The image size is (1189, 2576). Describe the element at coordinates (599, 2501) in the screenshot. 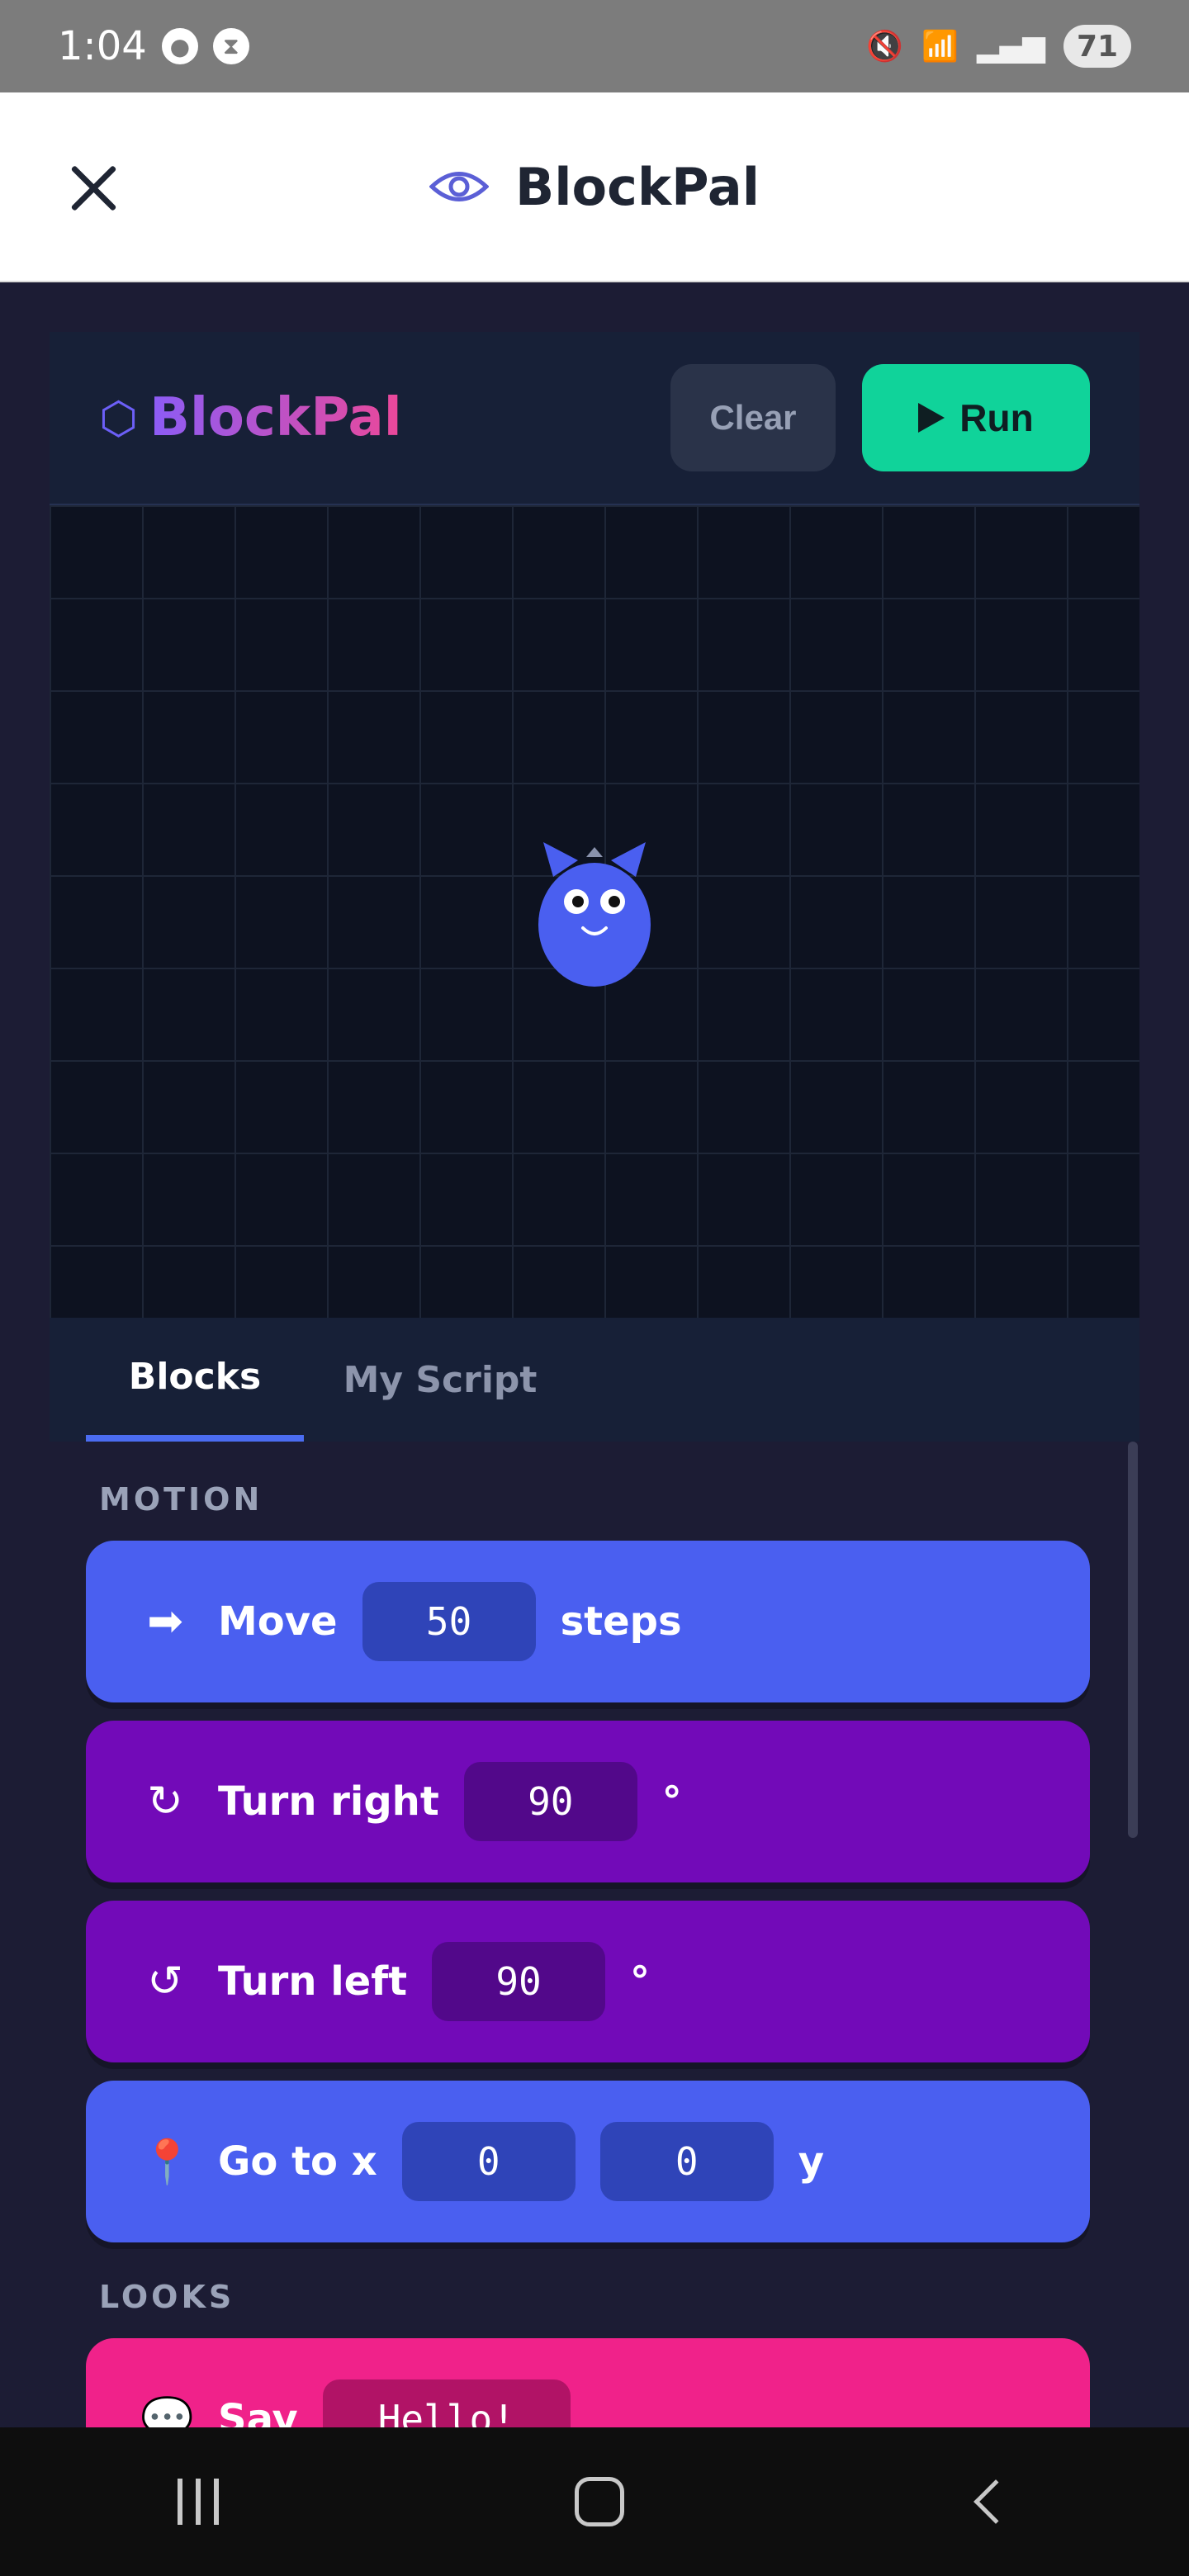

I see `home-button` at that location.